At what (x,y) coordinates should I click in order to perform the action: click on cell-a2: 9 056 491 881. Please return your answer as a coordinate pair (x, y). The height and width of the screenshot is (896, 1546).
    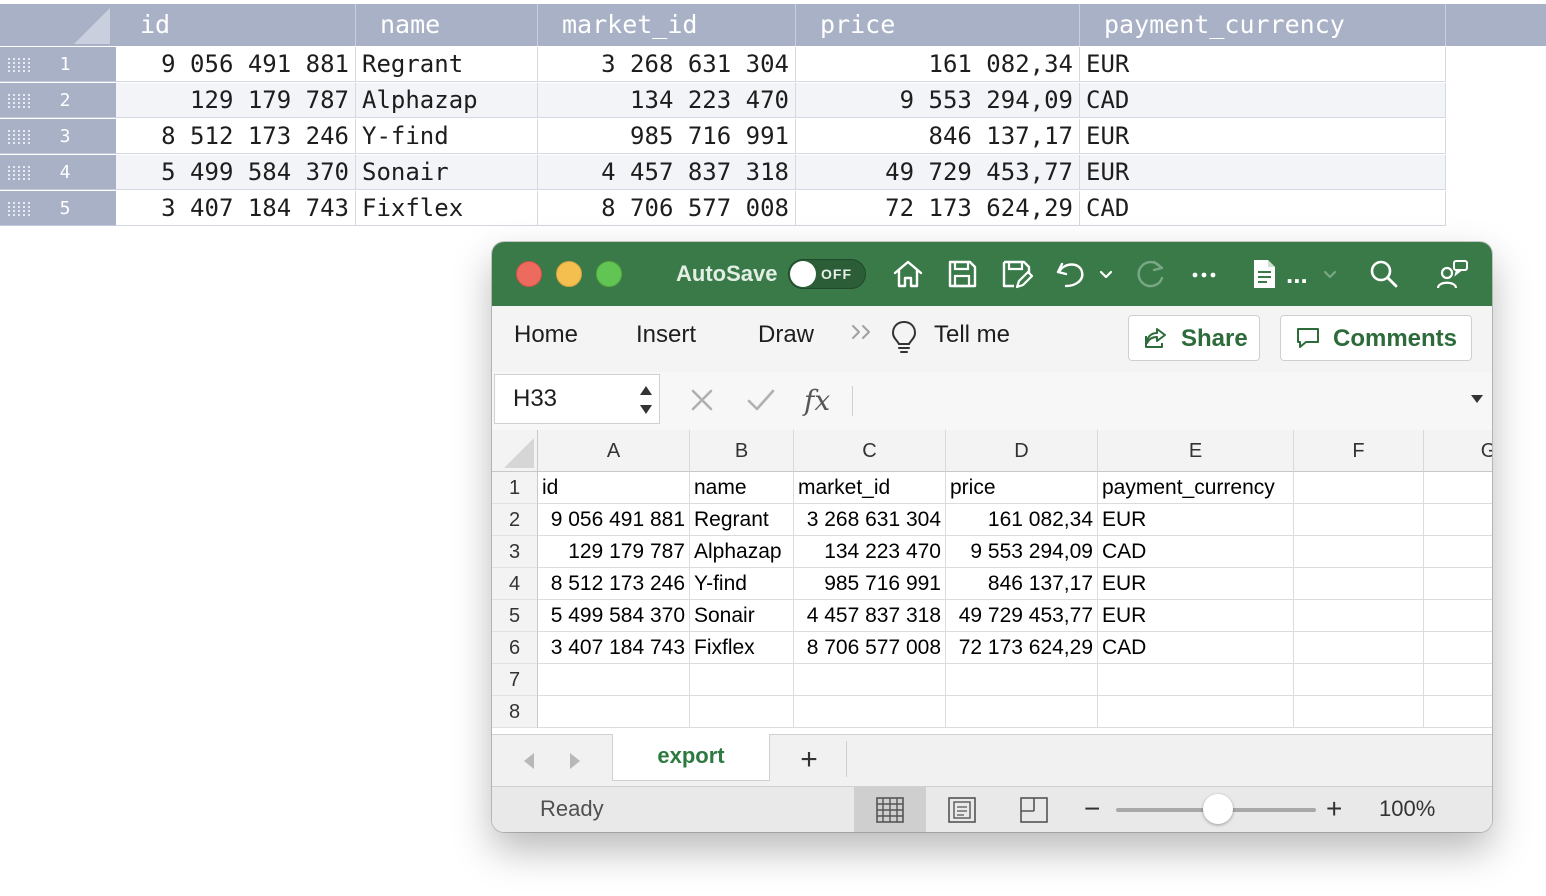
    Looking at the image, I should click on (614, 520).